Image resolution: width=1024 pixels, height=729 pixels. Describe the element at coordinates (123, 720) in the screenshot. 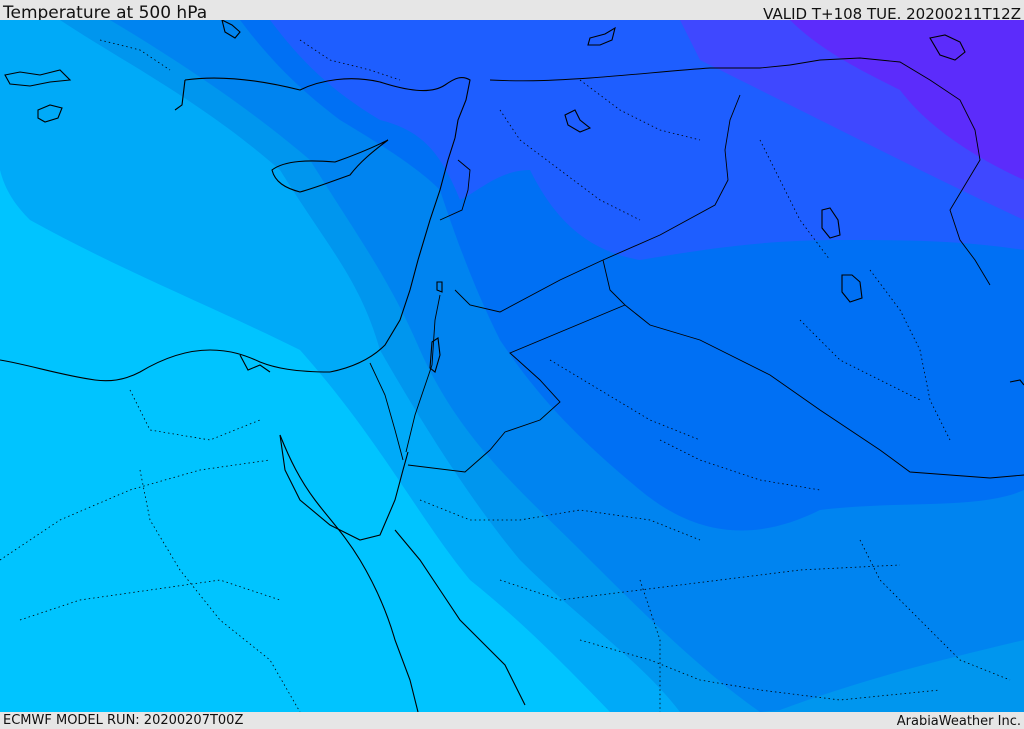

I see `model-run: ECMWF MODEL RUN: 20200207T00Z` at that location.